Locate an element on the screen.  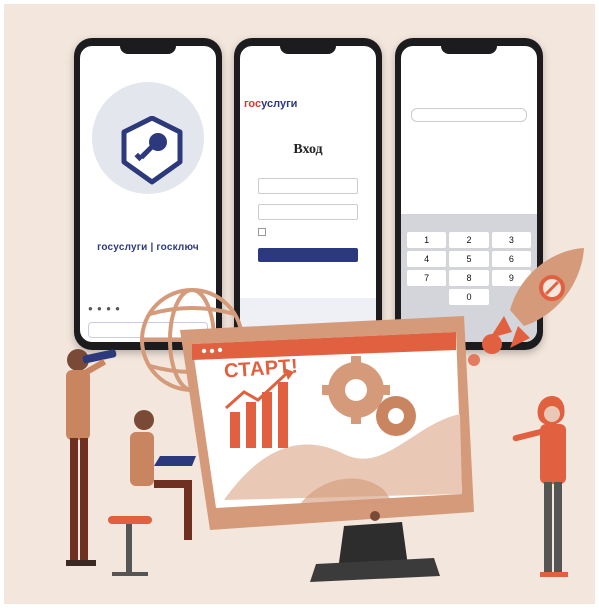
man-with-laptop is located at coordinates (152, 493).